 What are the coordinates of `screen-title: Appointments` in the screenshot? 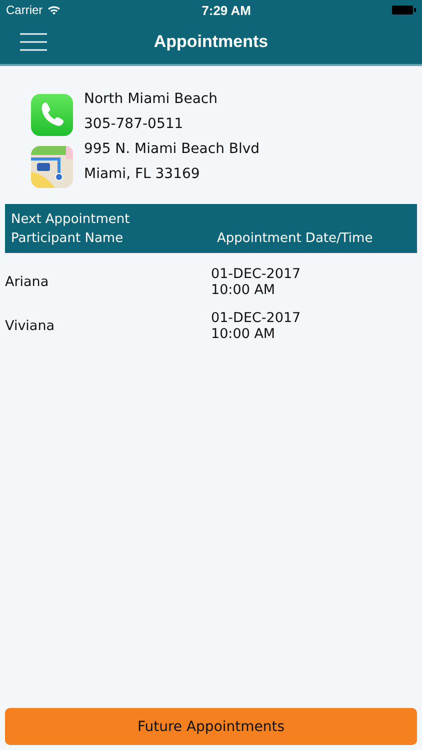 It's located at (211, 42).